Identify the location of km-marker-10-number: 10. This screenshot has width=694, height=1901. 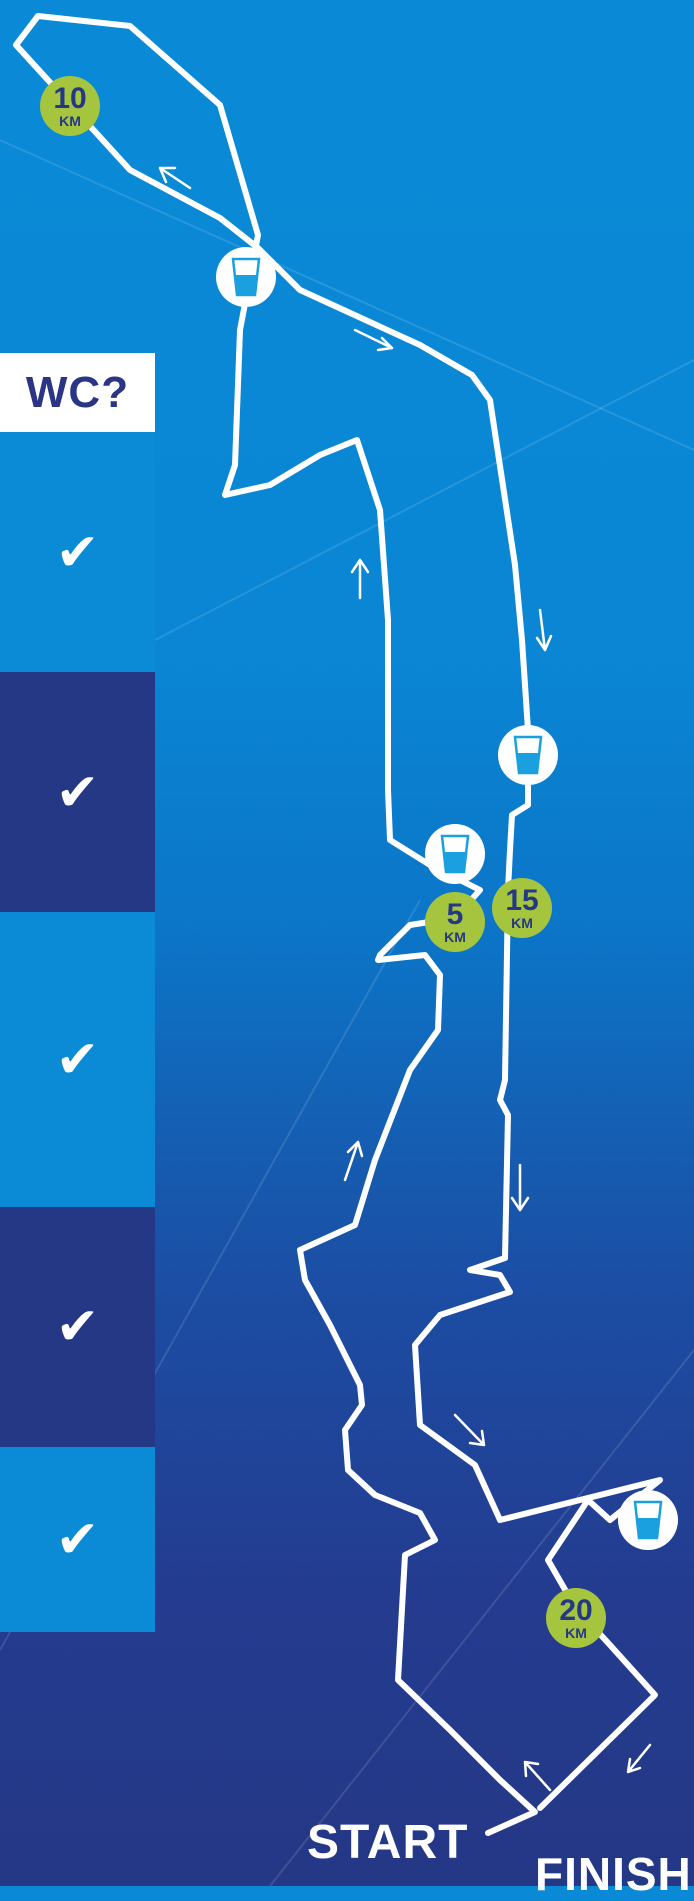
(69, 98).